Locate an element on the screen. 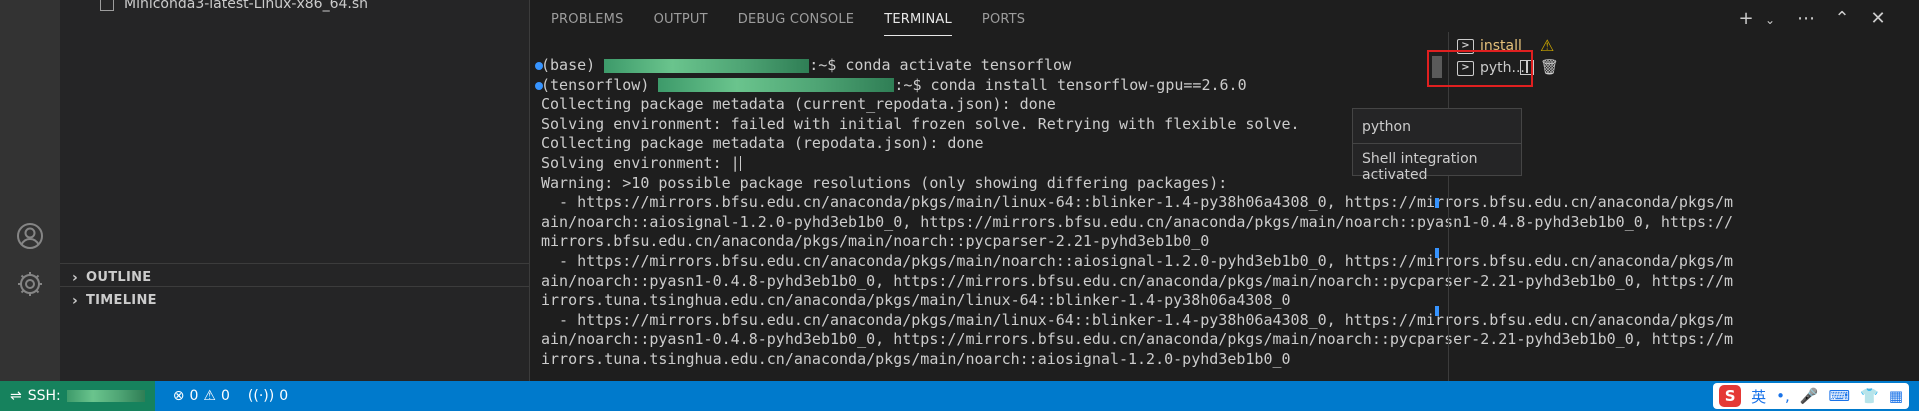 This screenshot has width=1919, height=411. tab-ports: PORTS is located at coordinates (1003, 22).